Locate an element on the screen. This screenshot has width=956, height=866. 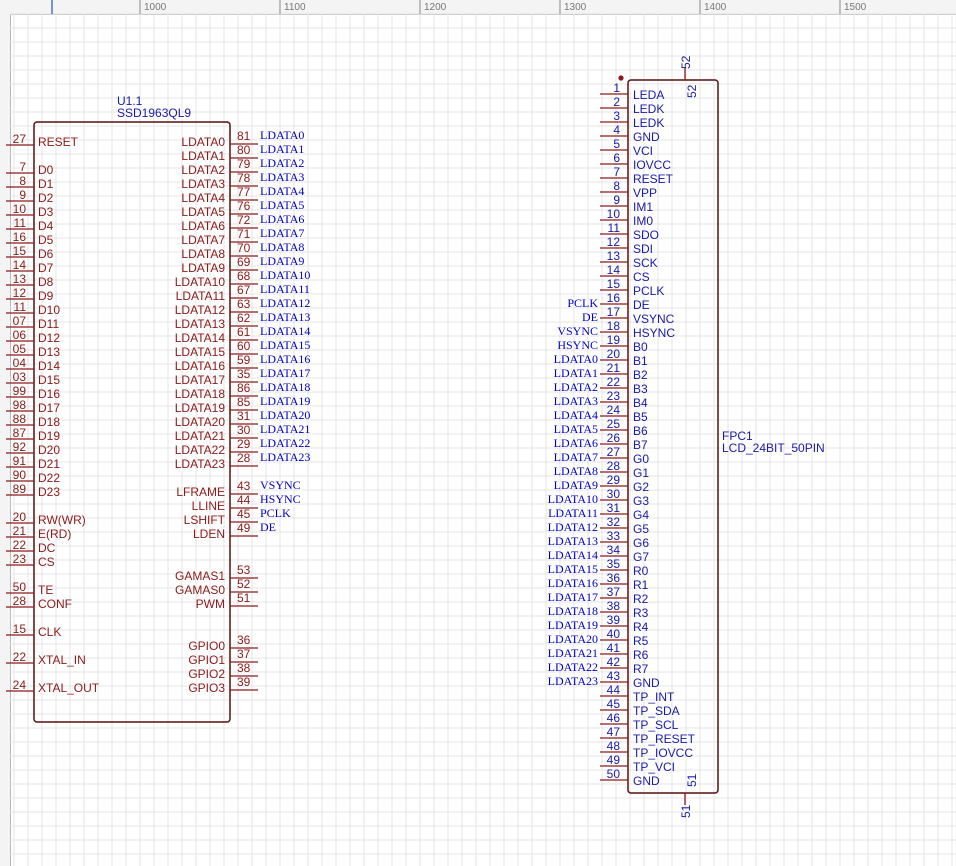
net-label: HSYNC is located at coordinates (577, 345).